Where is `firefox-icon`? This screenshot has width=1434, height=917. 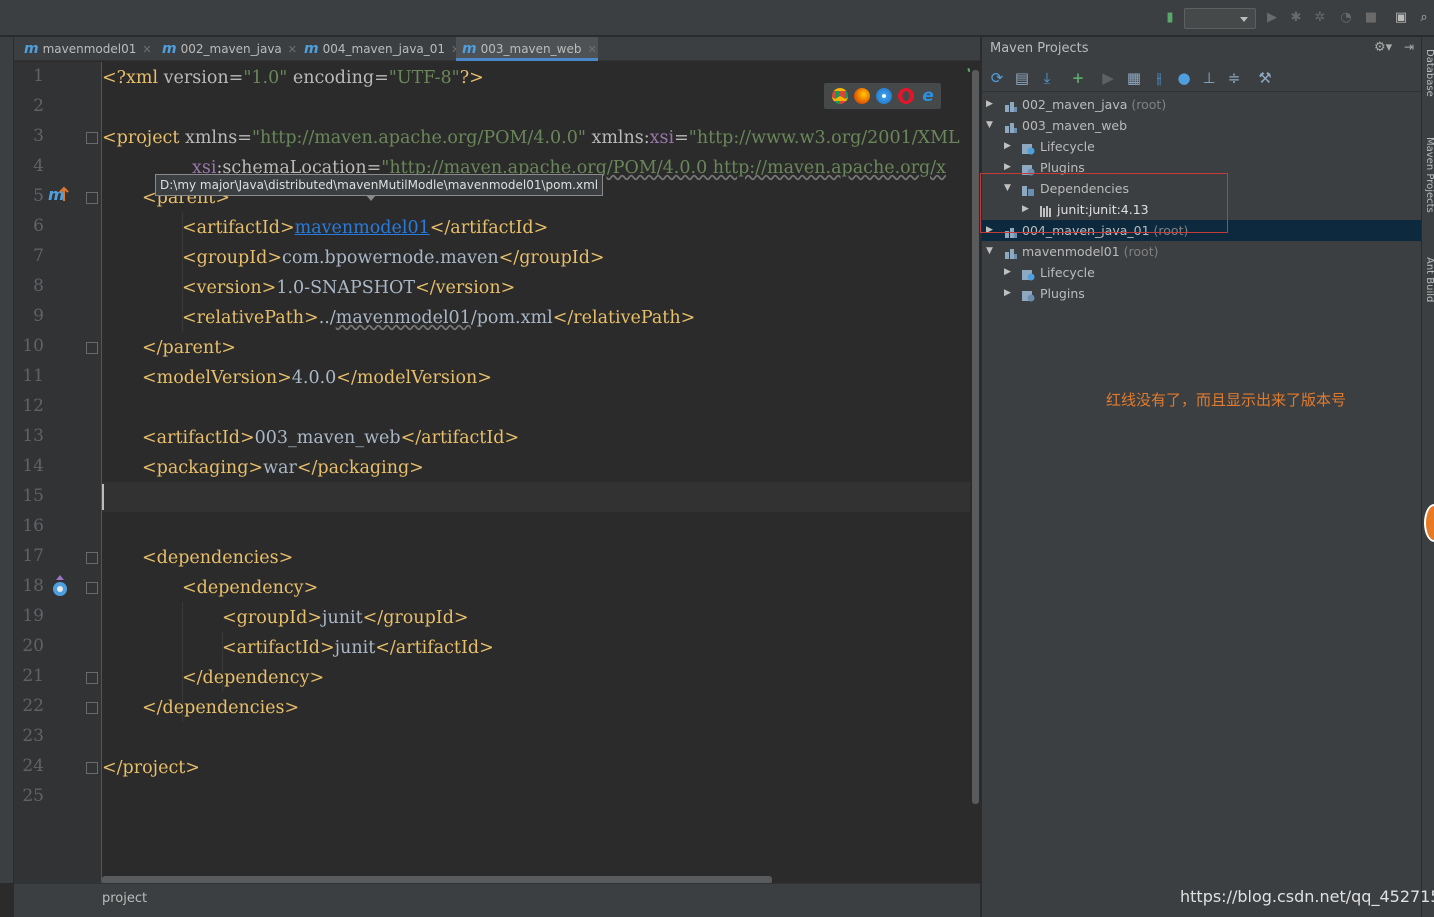
firefox-icon is located at coordinates (862, 96).